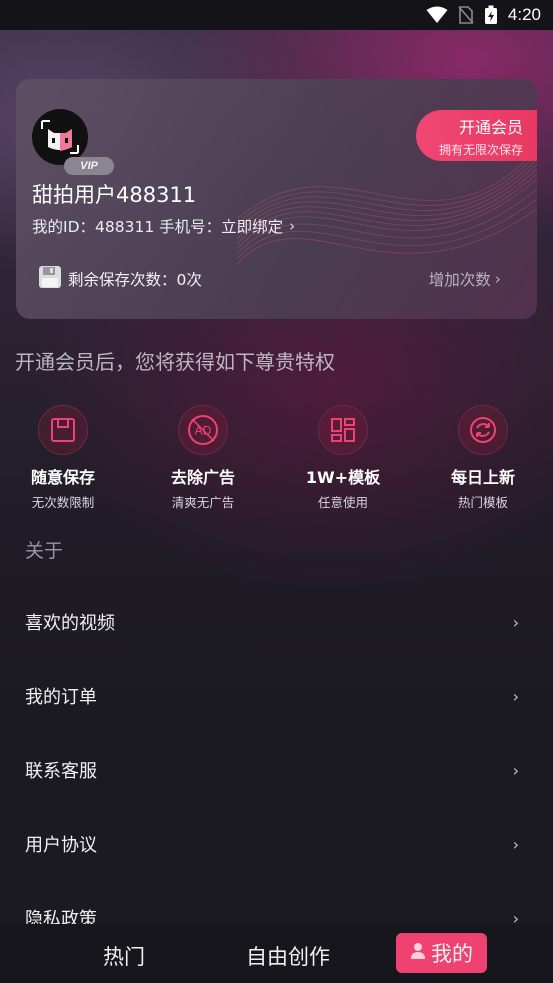  I want to click on perk-title: 去除广告, so click(202, 477).